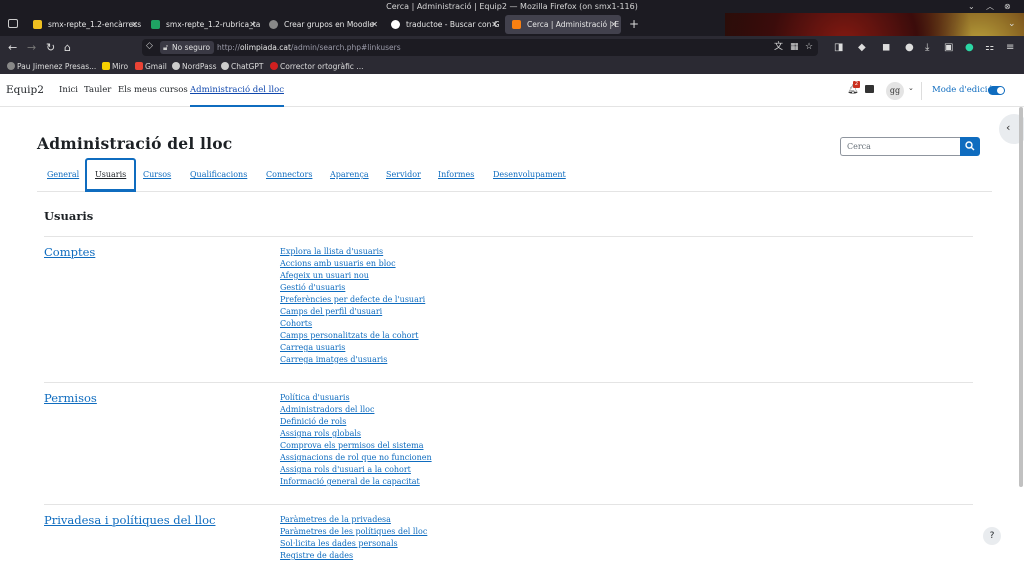 This screenshot has width=1024, height=562. I want to click on tab-qualificacions: Qualificacions, so click(218, 175).